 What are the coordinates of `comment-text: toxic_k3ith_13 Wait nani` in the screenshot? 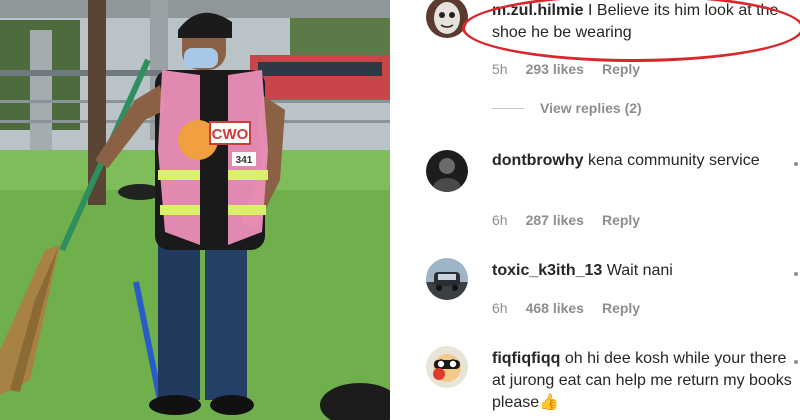 It's located at (644, 271).